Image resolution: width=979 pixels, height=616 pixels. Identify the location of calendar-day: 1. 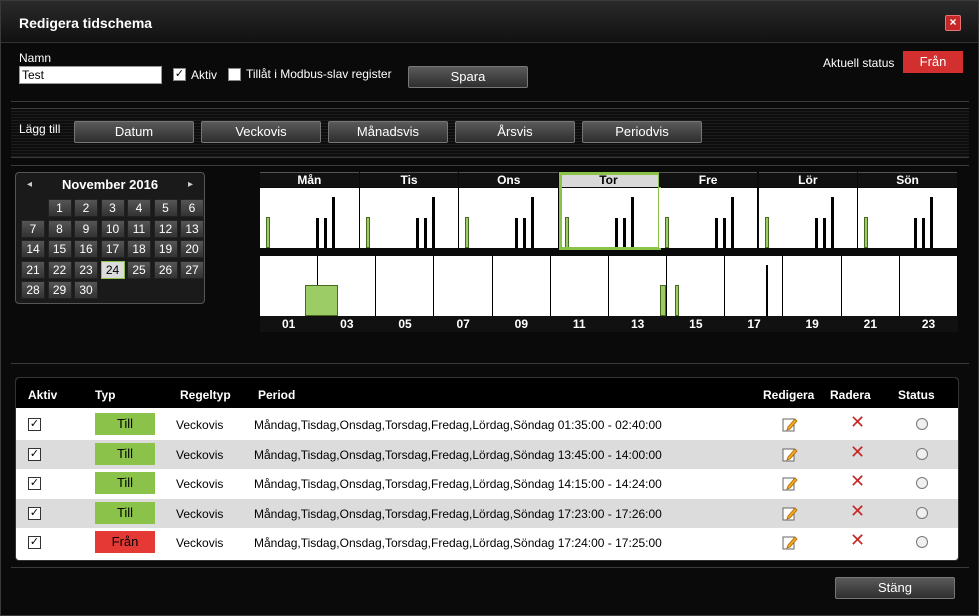
(59, 208).